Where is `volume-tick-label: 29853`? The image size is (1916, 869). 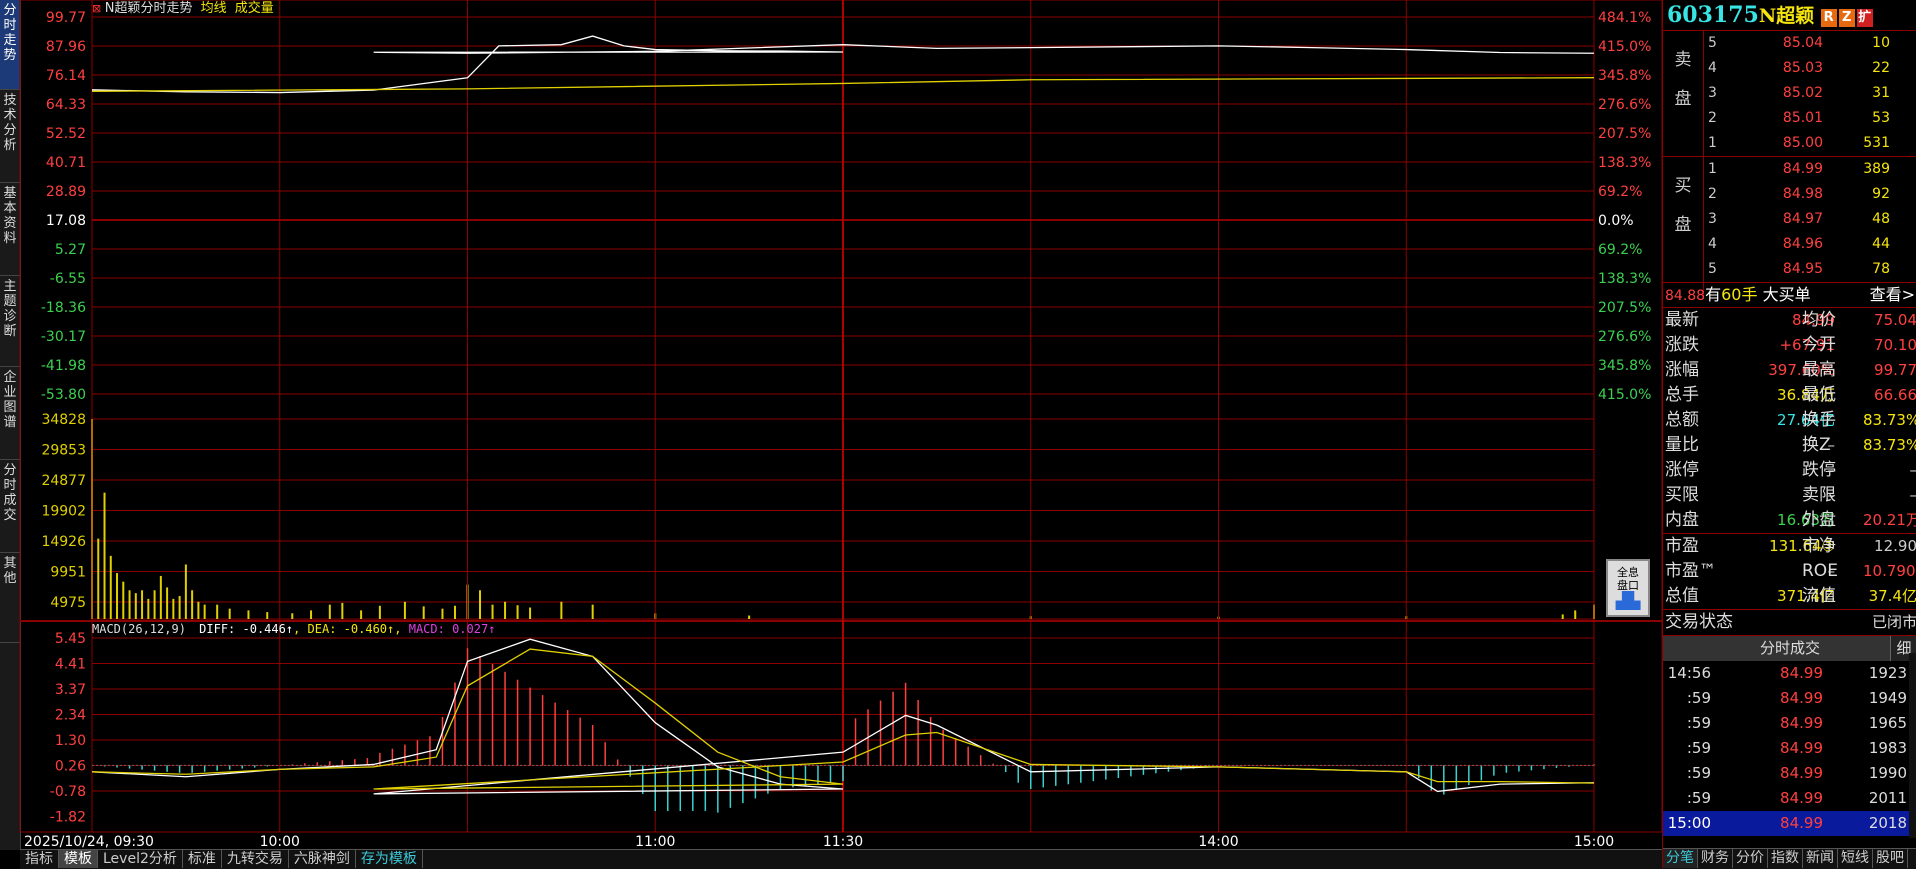
volume-tick-label: 29853 is located at coordinates (63, 451).